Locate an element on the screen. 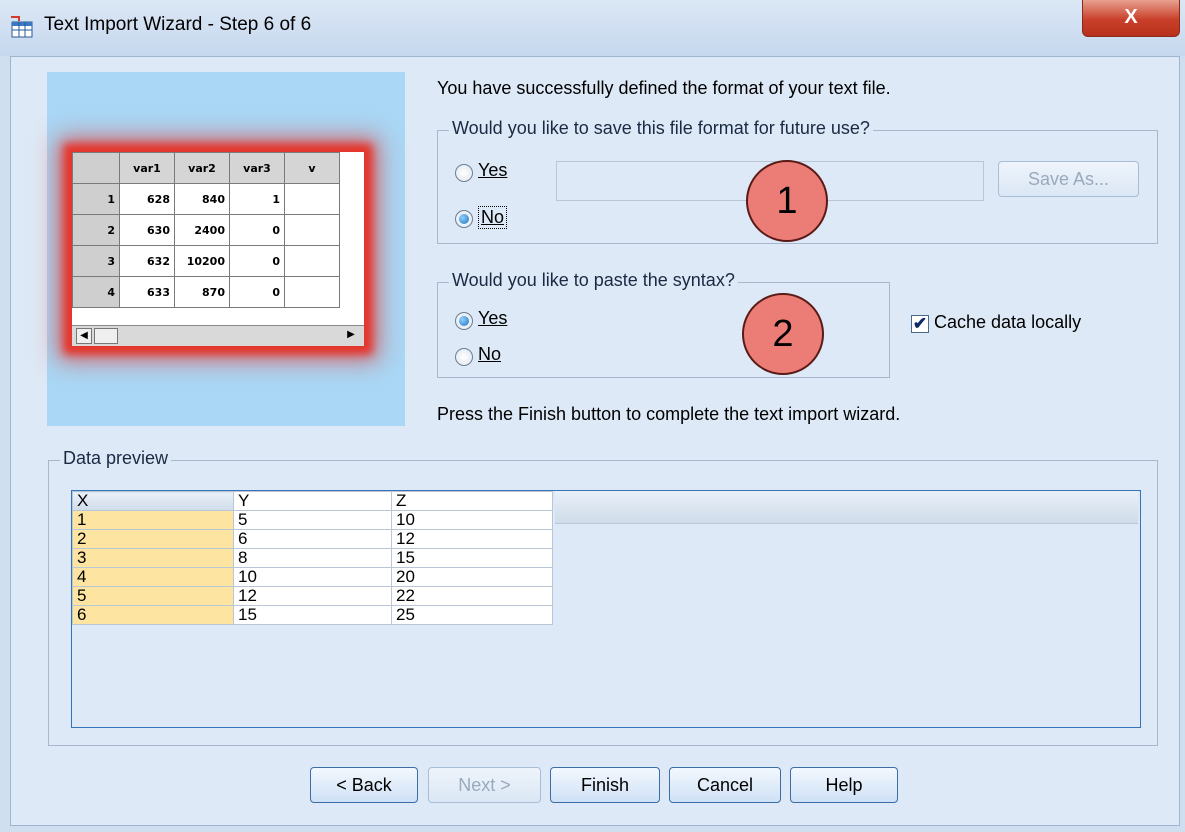 The width and height of the screenshot is (1185, 832). table-cell: 1 is located at coordinates (153, 520).